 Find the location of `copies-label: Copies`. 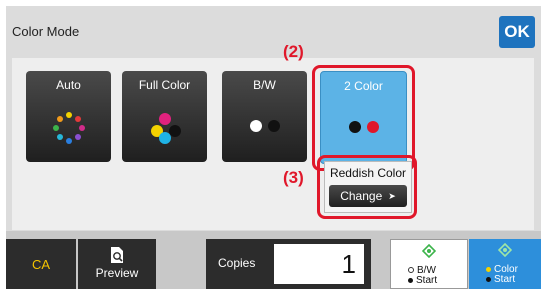

copies-label: Copies is located at coordinates (237, 263).